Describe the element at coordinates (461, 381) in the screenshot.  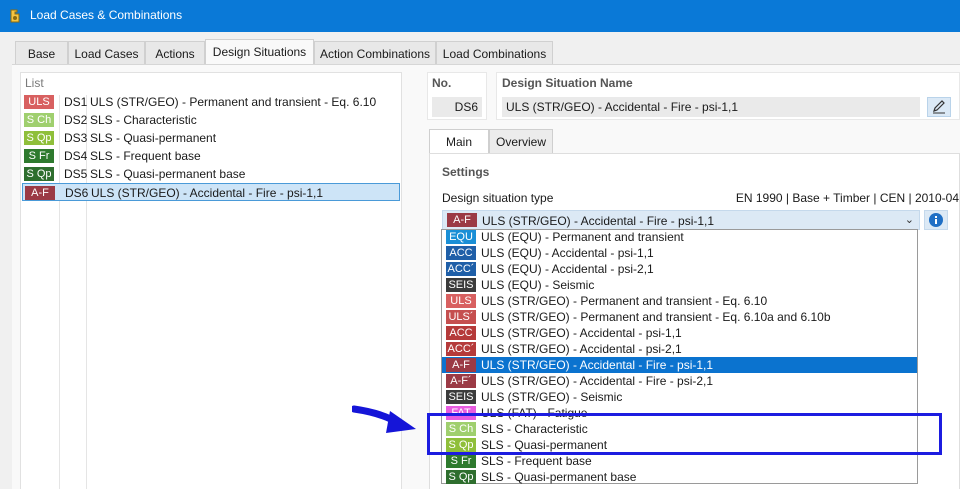
I see `type-badge: A-F´` at that location.